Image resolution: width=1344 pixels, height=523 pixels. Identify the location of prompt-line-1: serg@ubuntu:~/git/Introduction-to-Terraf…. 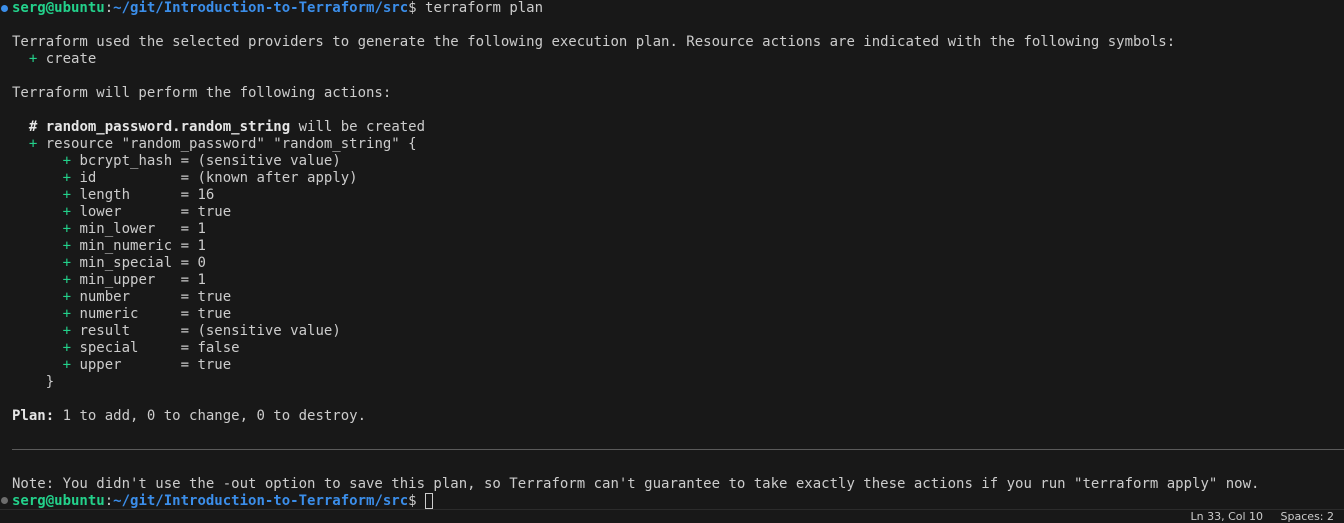
(277, 8).